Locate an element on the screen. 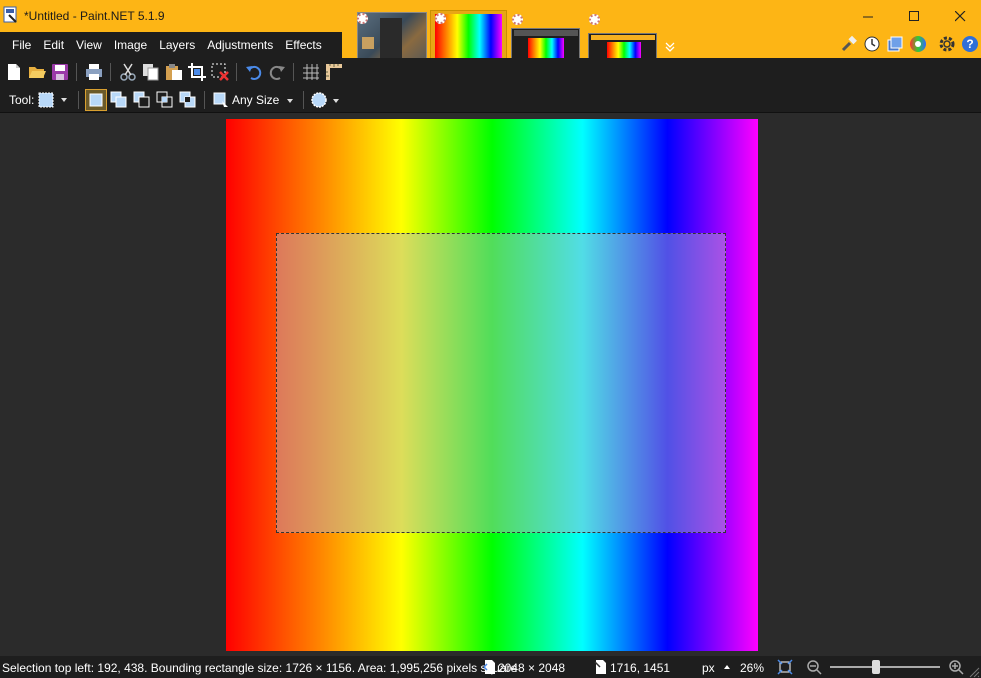  settings-icon is located at coordinates (947, 44).